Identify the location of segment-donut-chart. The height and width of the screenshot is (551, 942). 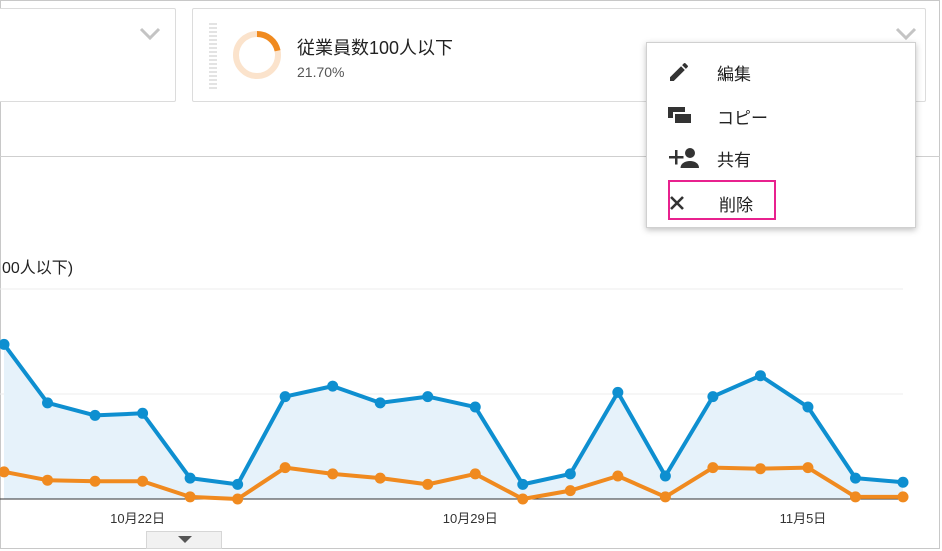
(257, 55).